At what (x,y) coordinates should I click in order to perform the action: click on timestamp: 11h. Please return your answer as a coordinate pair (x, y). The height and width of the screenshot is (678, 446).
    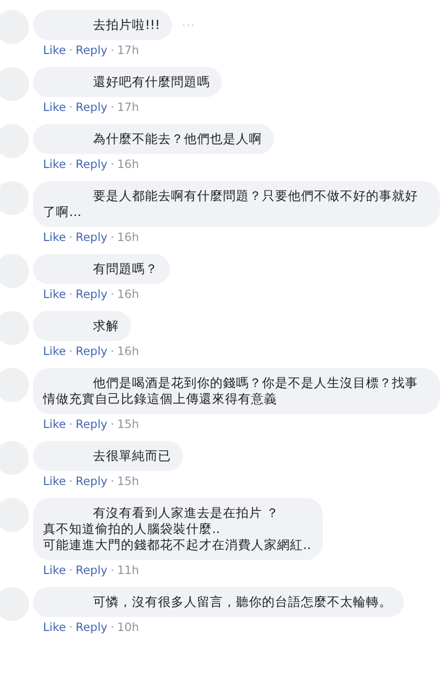
    Looking at the image, I should click on (128, 570).